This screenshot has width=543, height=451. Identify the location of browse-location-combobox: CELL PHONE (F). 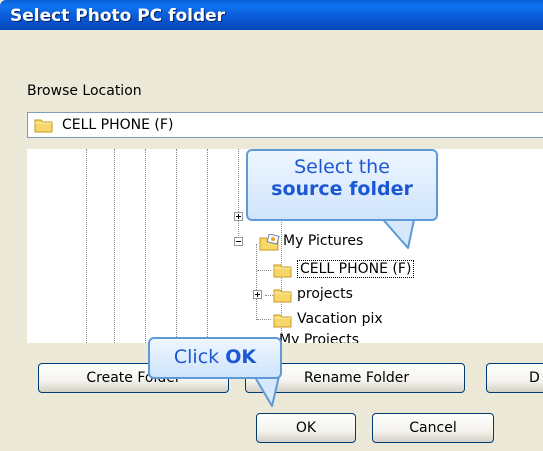
(285, 125).